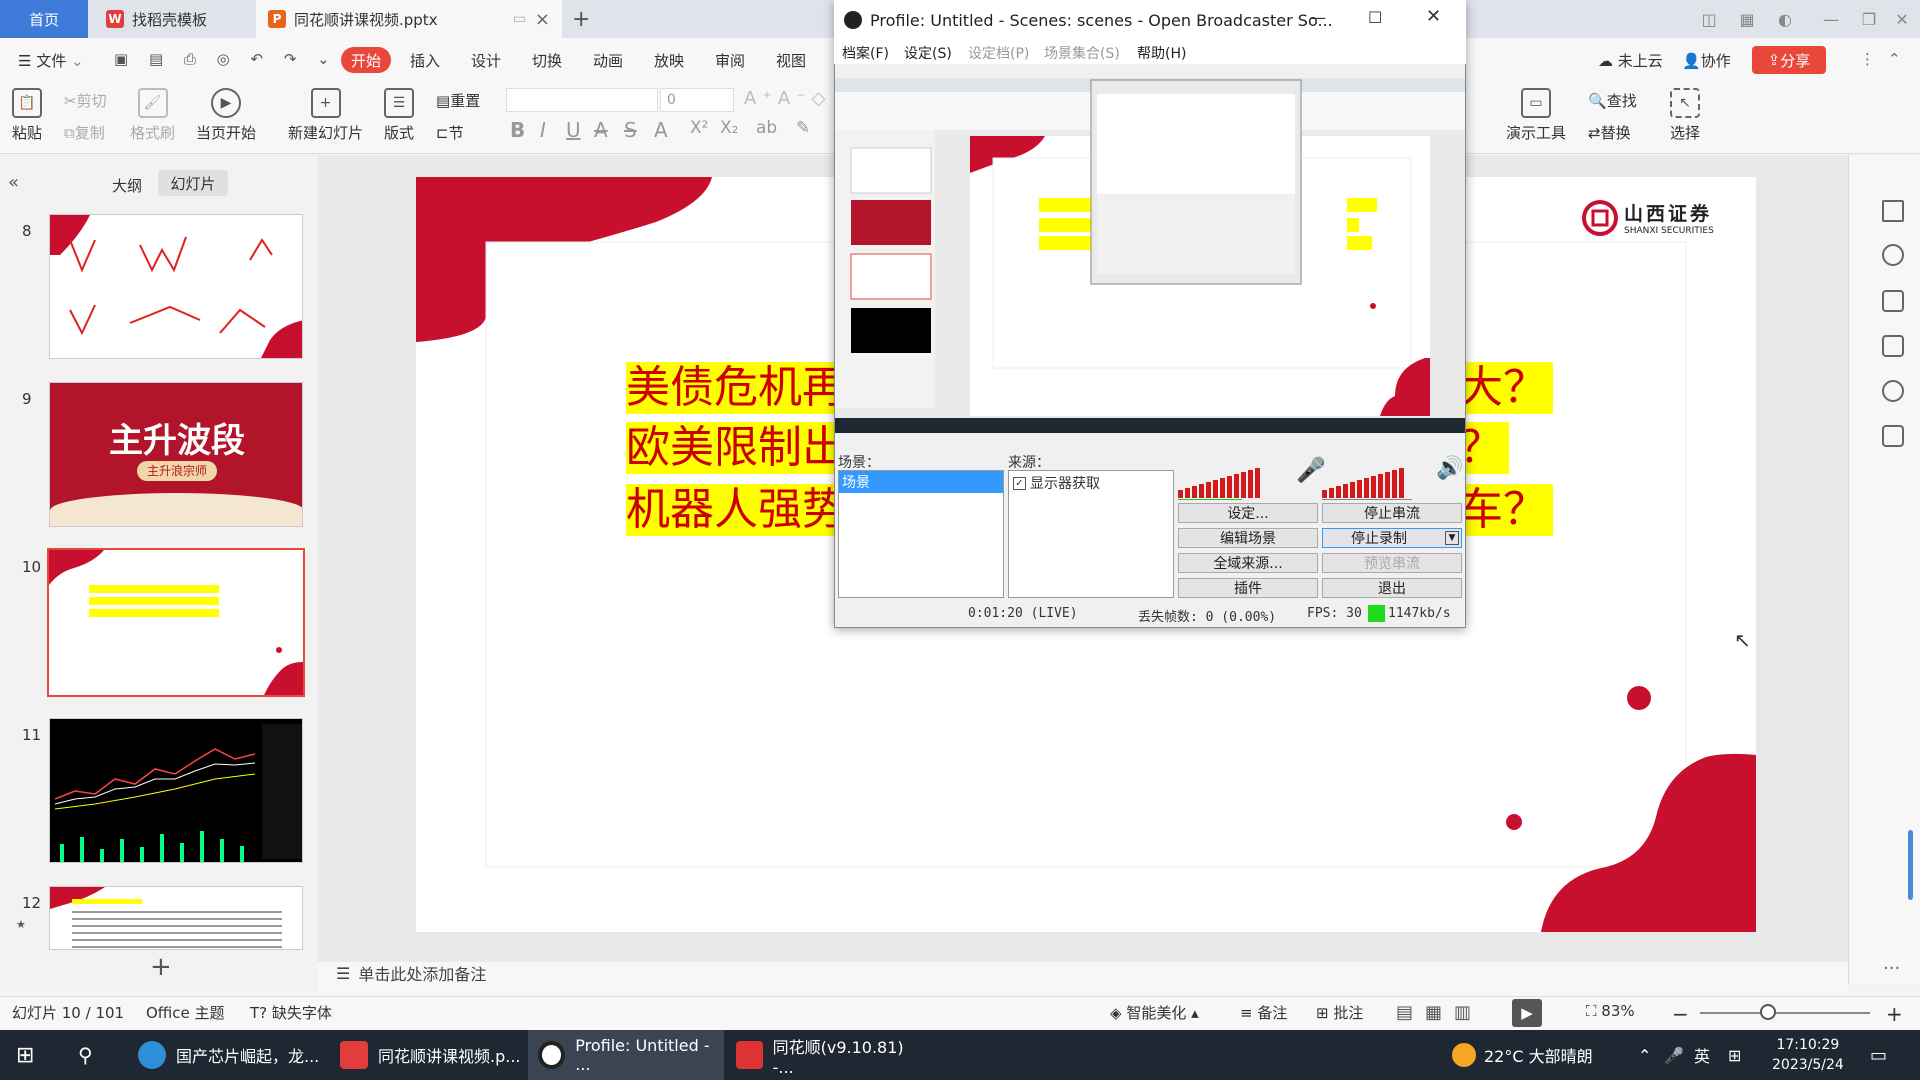 The image size is (1920, 1080). What do you see at coordinates (1785, 19) in the screenshot?
I see `account-icon: ◐` at bounding box center [1785, 19].